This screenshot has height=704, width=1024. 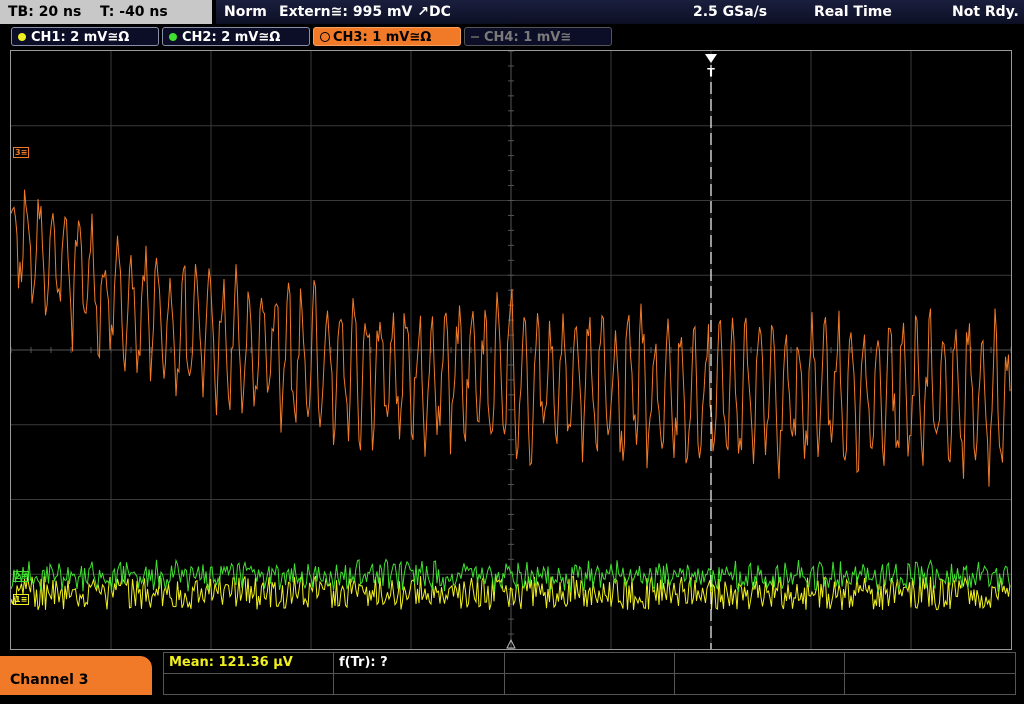 I want to click on tab-ch1: CH1: 2 mV≅Ω, so click(x=85, y=36).